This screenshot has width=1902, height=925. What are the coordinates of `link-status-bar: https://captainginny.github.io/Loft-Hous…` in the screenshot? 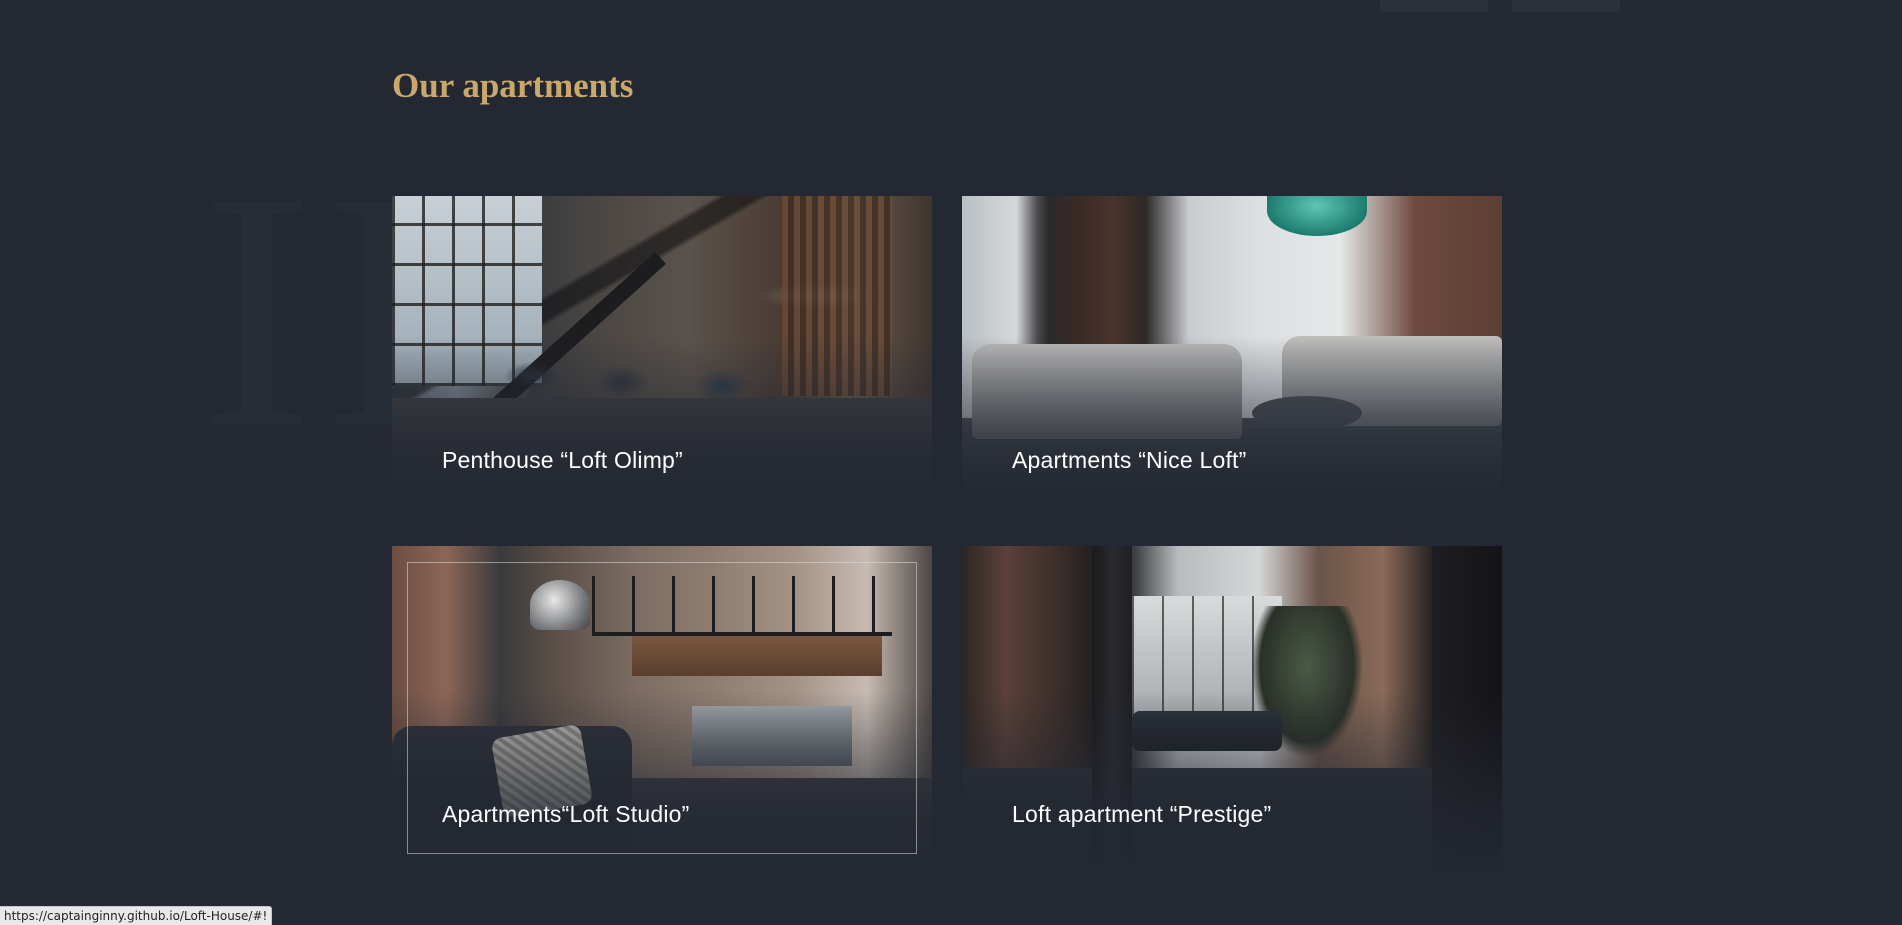 It's located at (136, 915).